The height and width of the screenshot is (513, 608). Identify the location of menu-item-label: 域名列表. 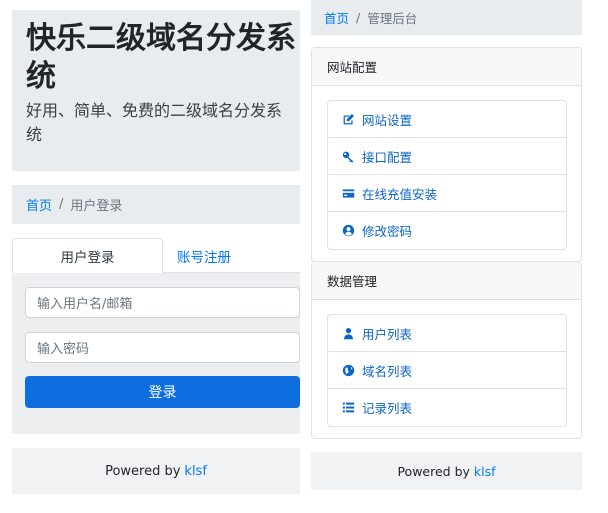
(387, 371).